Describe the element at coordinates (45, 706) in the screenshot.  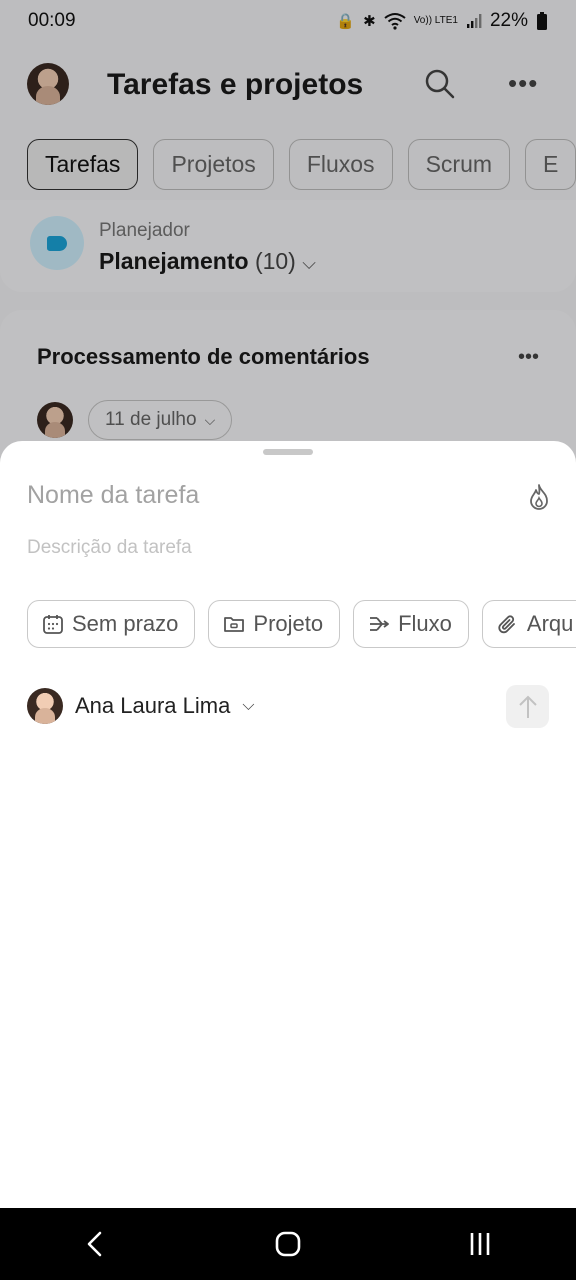
I see `assignee-avatar` at that location.